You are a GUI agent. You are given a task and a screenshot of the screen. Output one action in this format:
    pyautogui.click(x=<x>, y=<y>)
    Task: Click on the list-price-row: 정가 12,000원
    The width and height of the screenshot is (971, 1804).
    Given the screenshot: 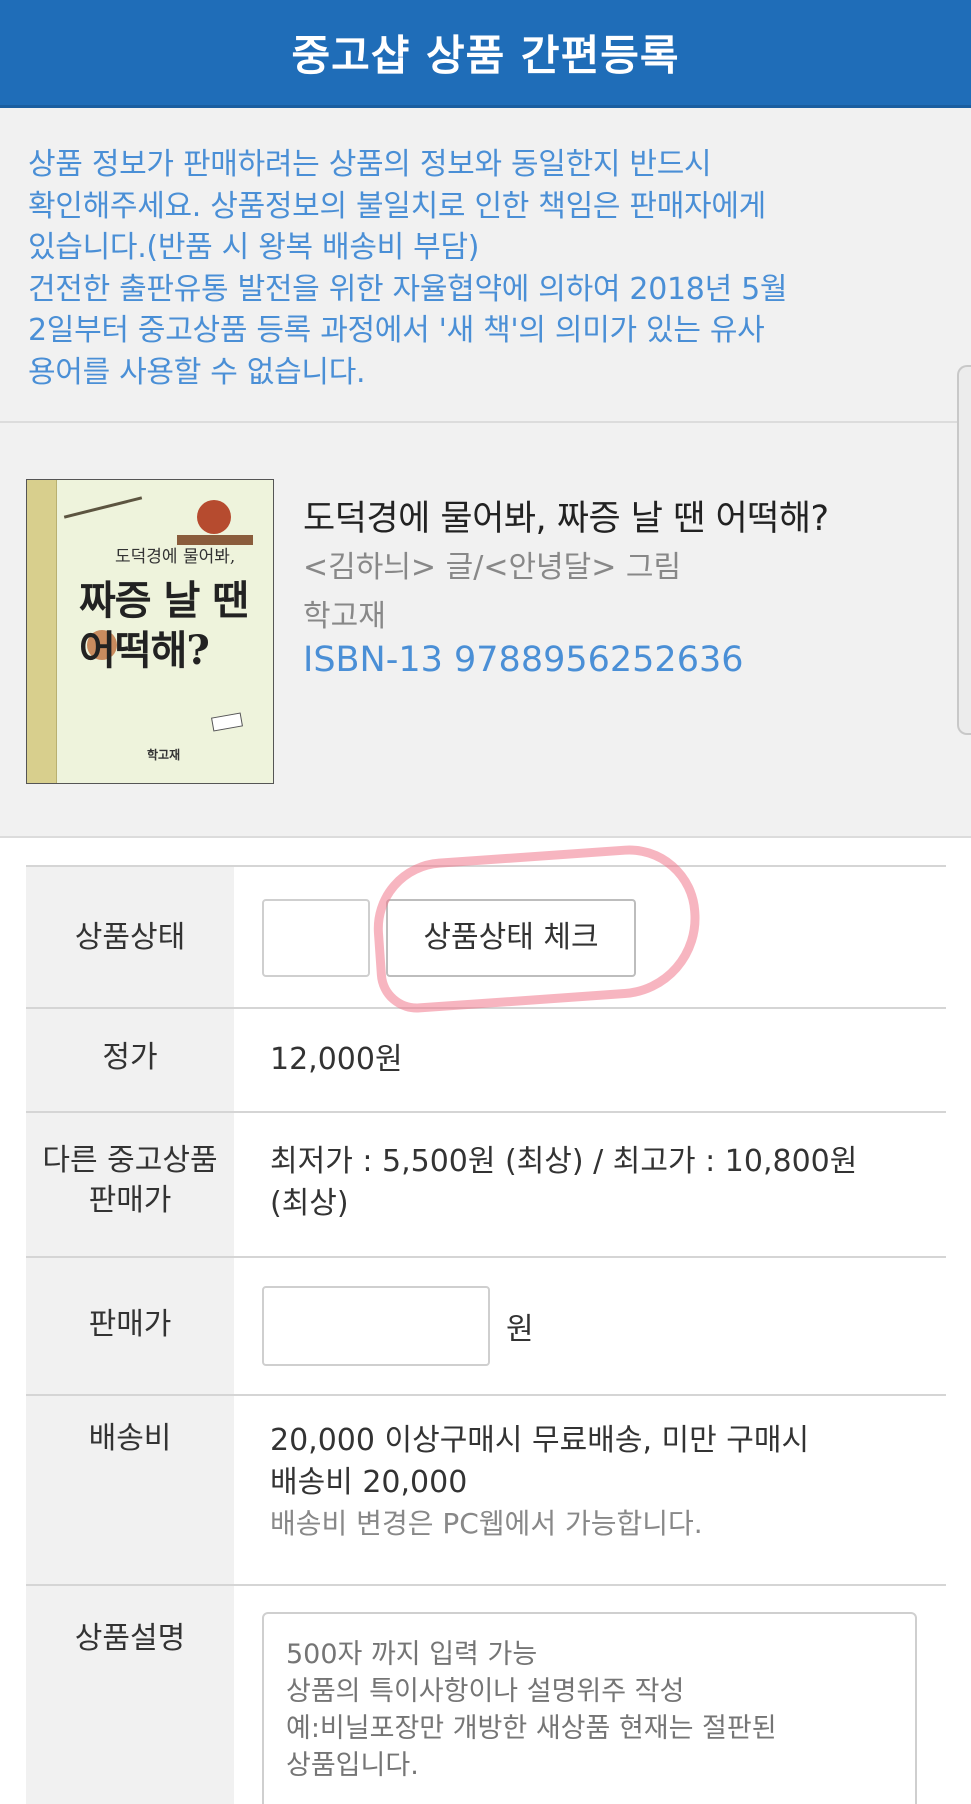 What is the action you would take?
    pyautogui.click(x=486, y=1061)
    